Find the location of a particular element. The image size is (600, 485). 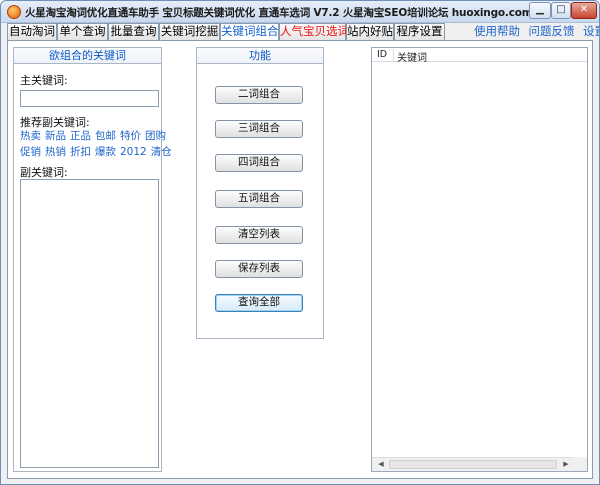

tab-program-settings: 程序设置 is located at coordinates (419, 31).